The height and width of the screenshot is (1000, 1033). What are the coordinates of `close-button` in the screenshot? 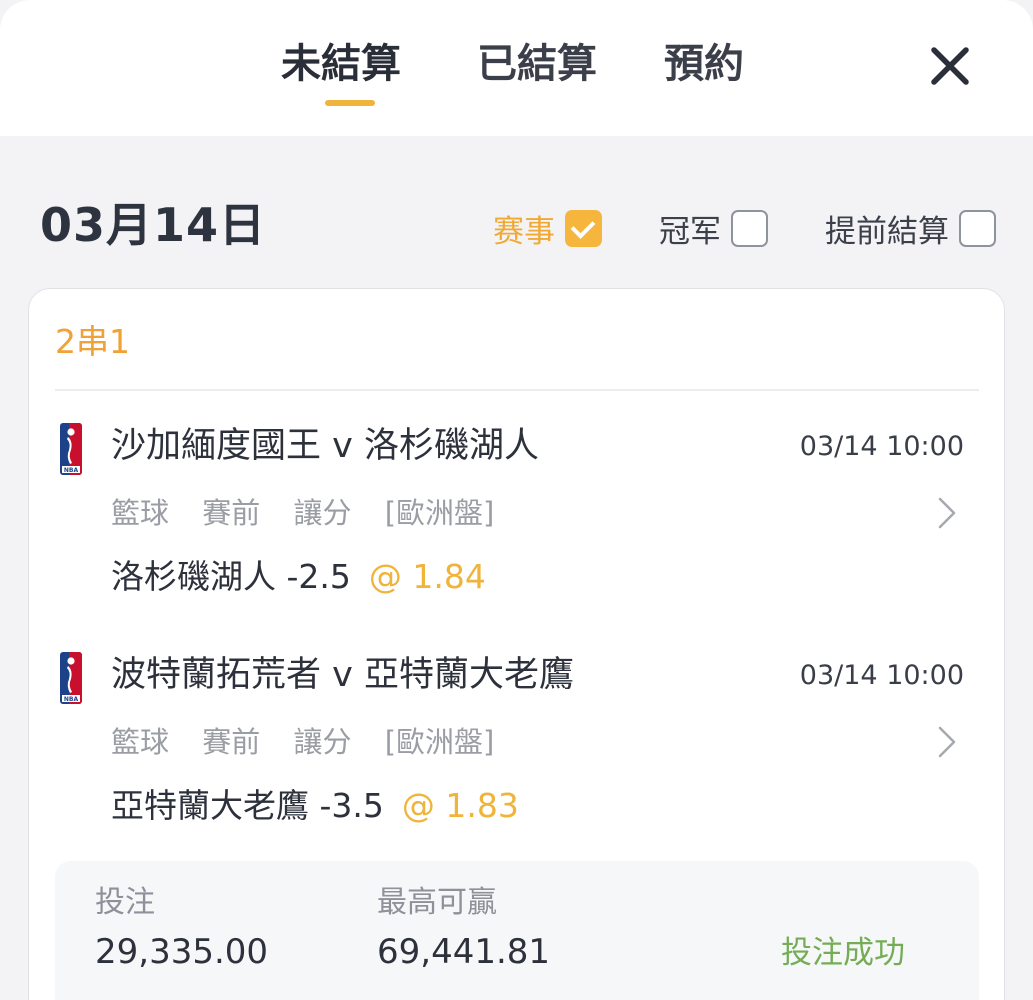 It's located at (950, 66).